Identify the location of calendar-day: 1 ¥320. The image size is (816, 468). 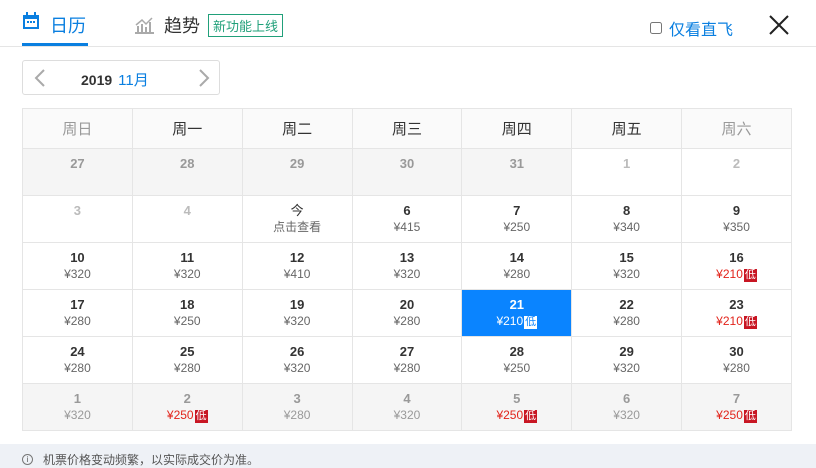
(77, 407).